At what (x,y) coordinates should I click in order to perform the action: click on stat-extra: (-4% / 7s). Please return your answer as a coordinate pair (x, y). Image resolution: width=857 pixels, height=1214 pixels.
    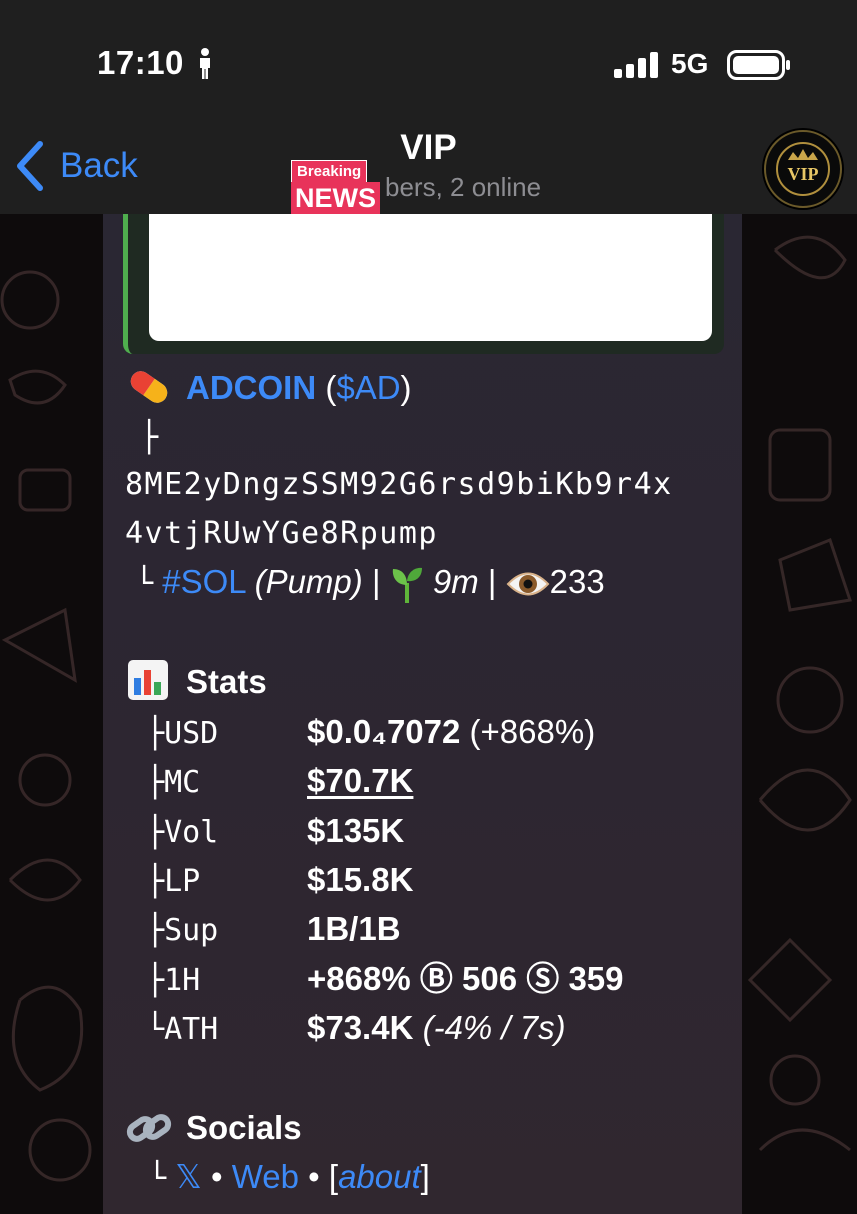
    Looking at the image, I should click on (494, 1027).